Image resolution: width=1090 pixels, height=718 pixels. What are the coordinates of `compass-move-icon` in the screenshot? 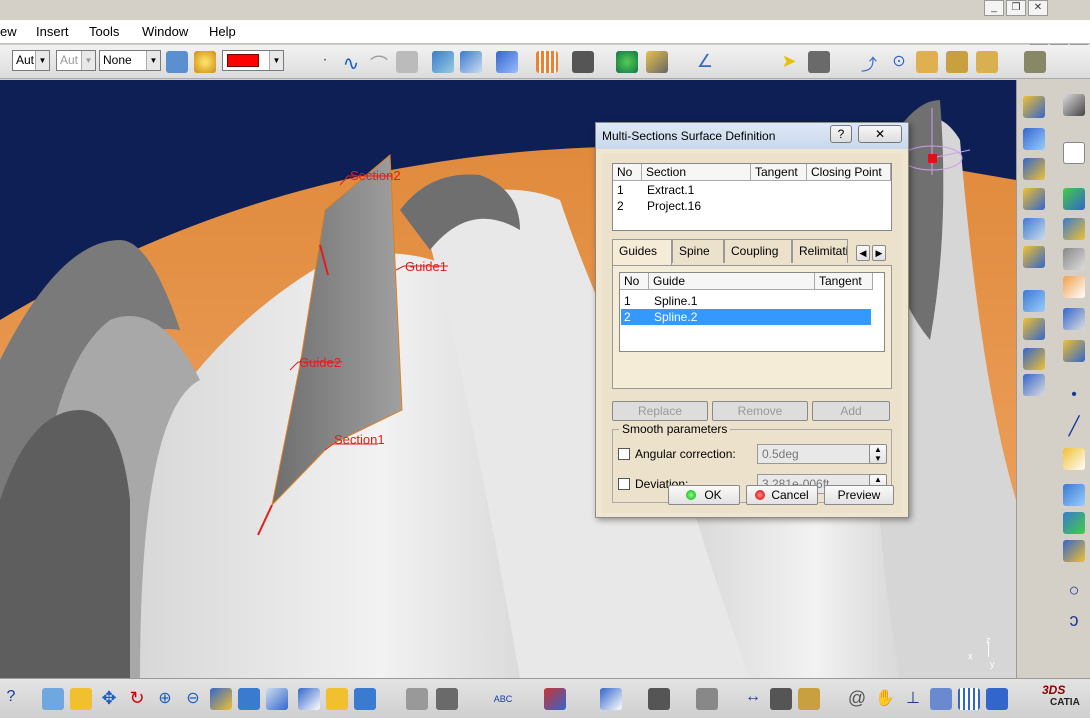 It's located at (819, 62).